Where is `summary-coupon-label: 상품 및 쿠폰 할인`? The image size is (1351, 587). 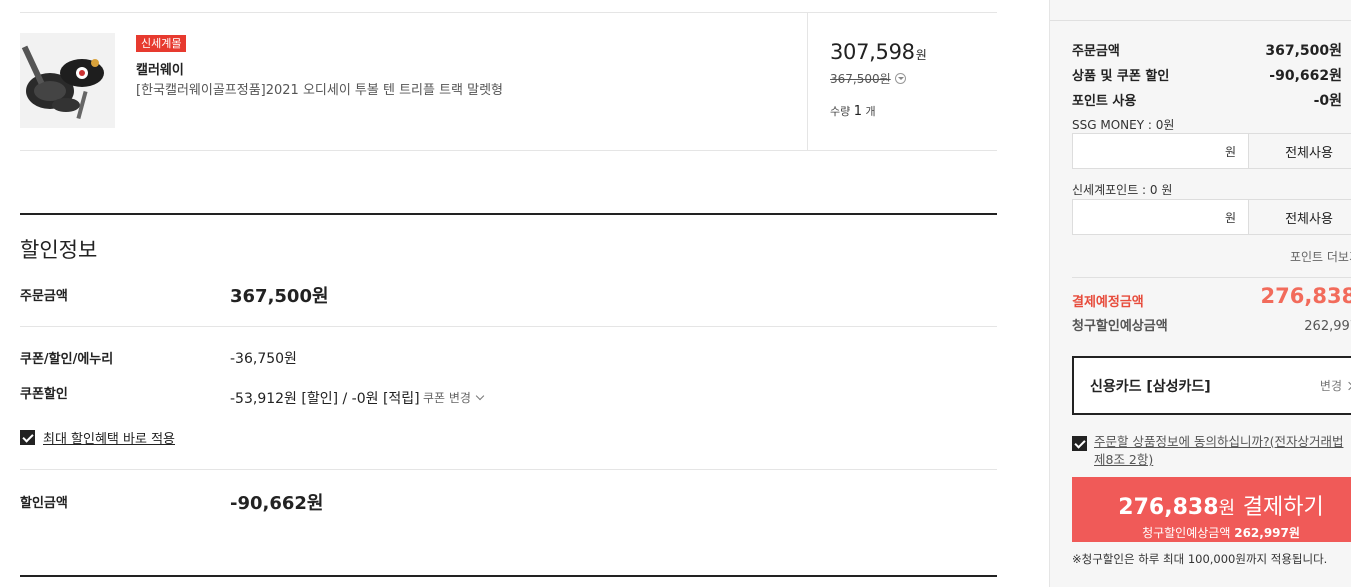
summary-coupon-label: 상품 및 쿠폰 할인 is located at coordinates (1121, 76).